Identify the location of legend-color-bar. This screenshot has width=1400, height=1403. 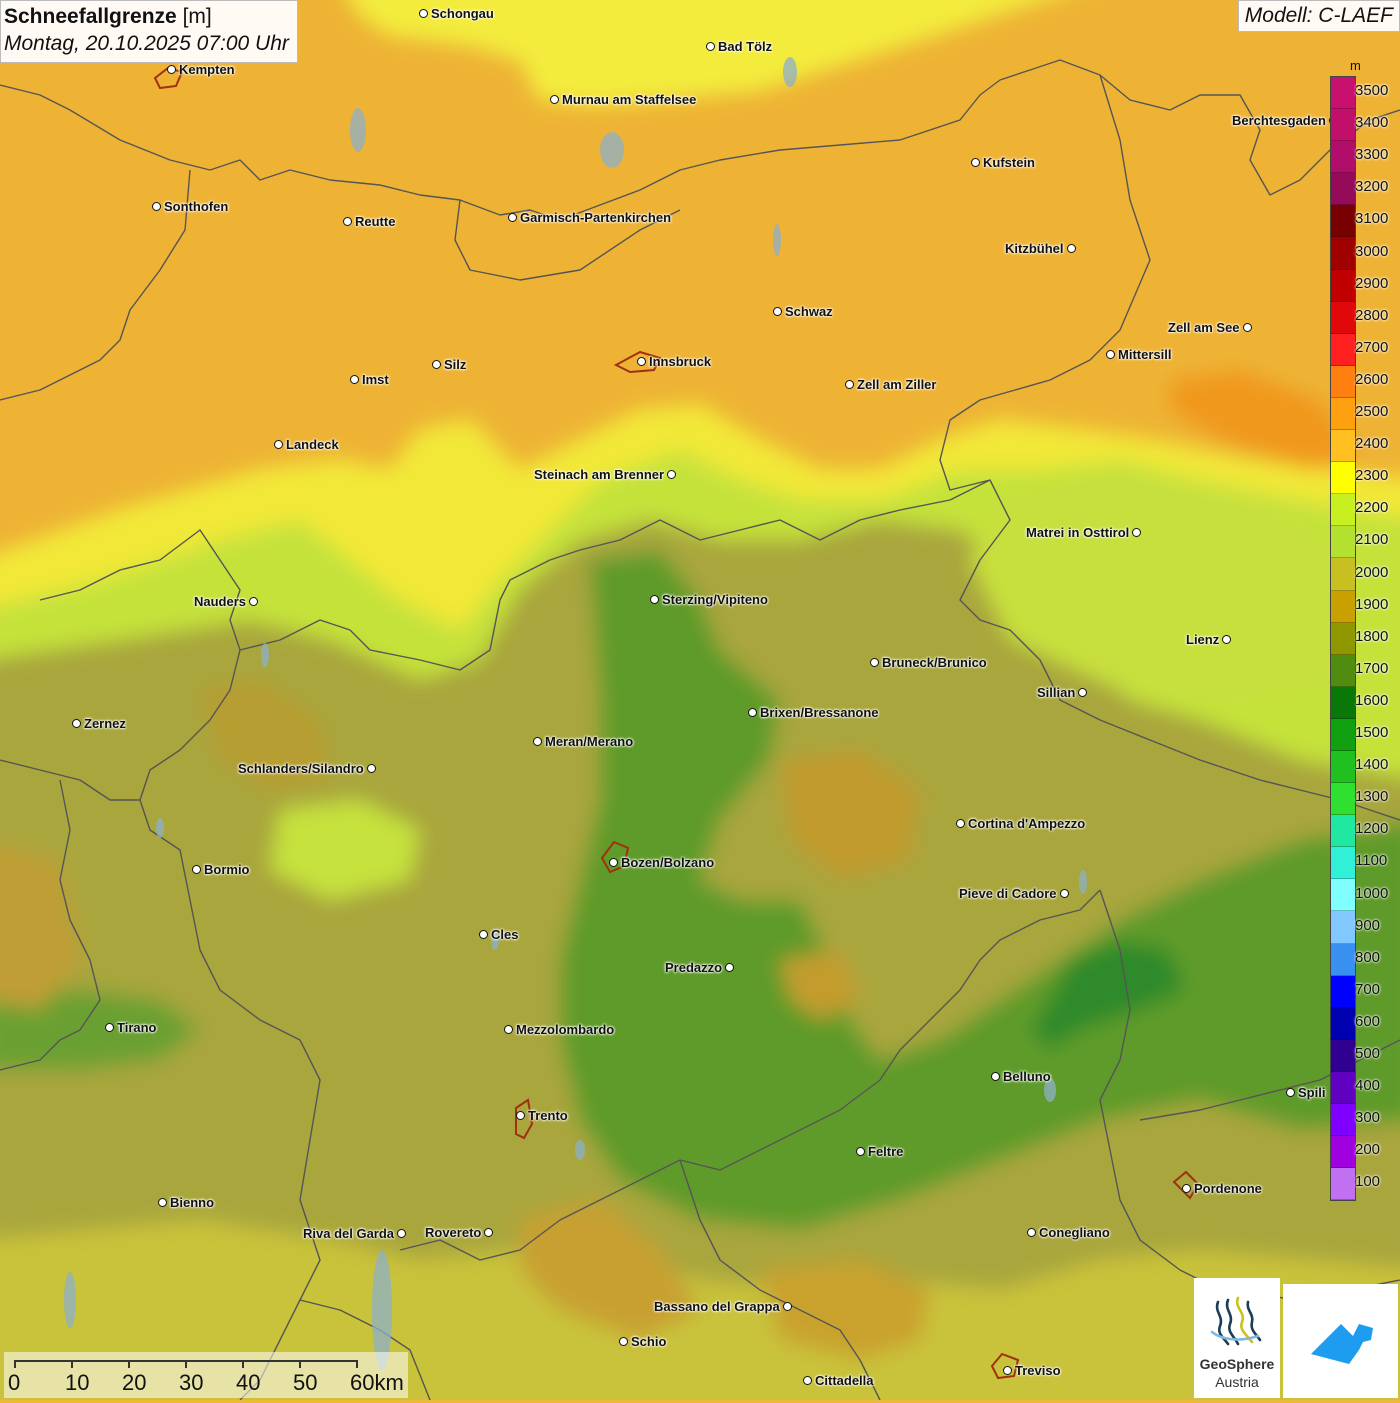
(1343, 639).